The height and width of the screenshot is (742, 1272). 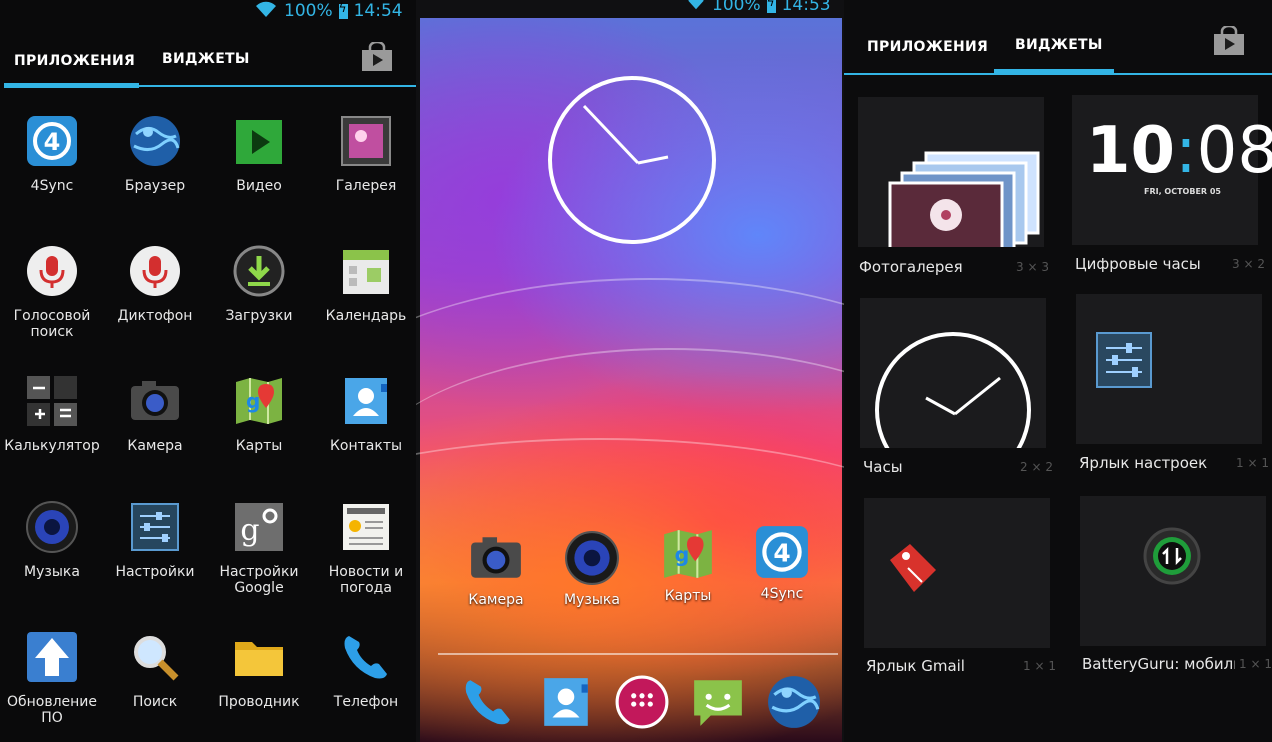 I want to click on speaker-icon, so click(x=592, y=558).